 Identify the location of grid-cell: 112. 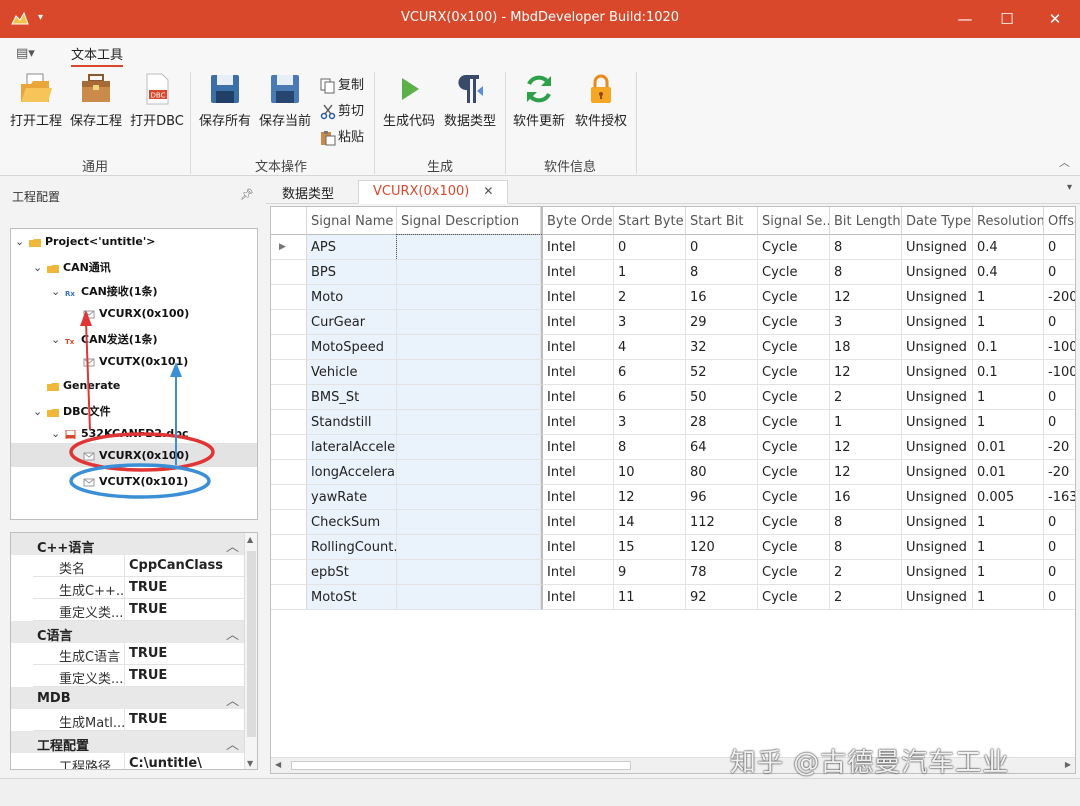
(722, 522).